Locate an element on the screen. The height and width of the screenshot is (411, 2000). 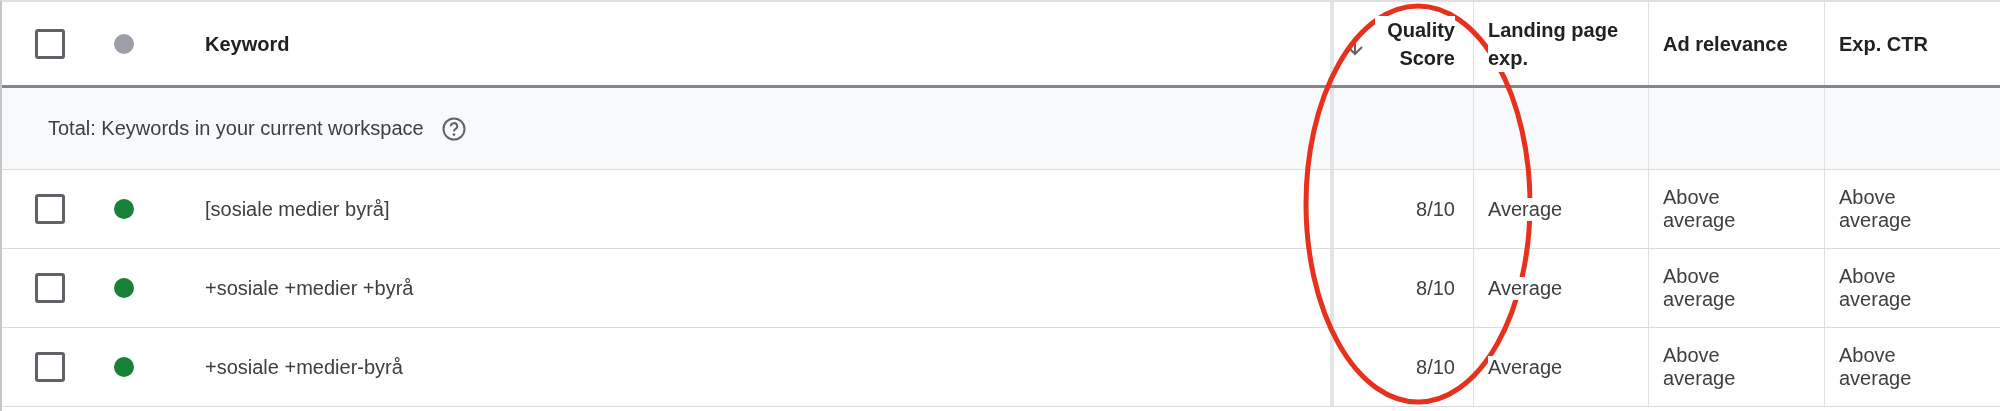
help-icon is located at coordinates (453, 128).